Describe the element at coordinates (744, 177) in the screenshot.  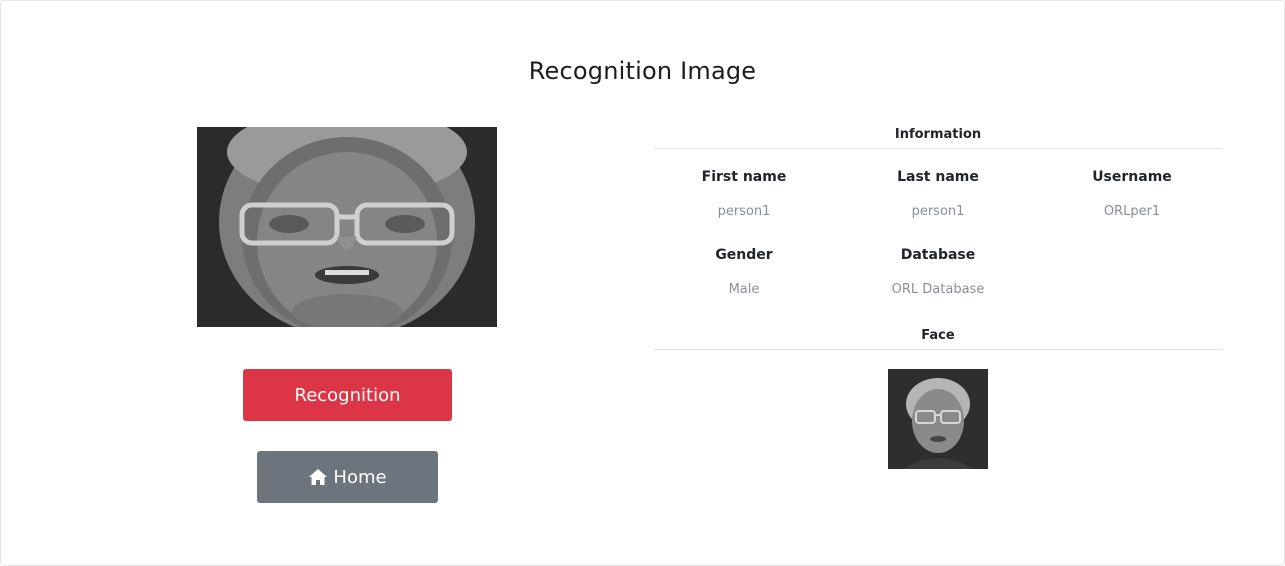
I see `first-name-label: First name` at that location.